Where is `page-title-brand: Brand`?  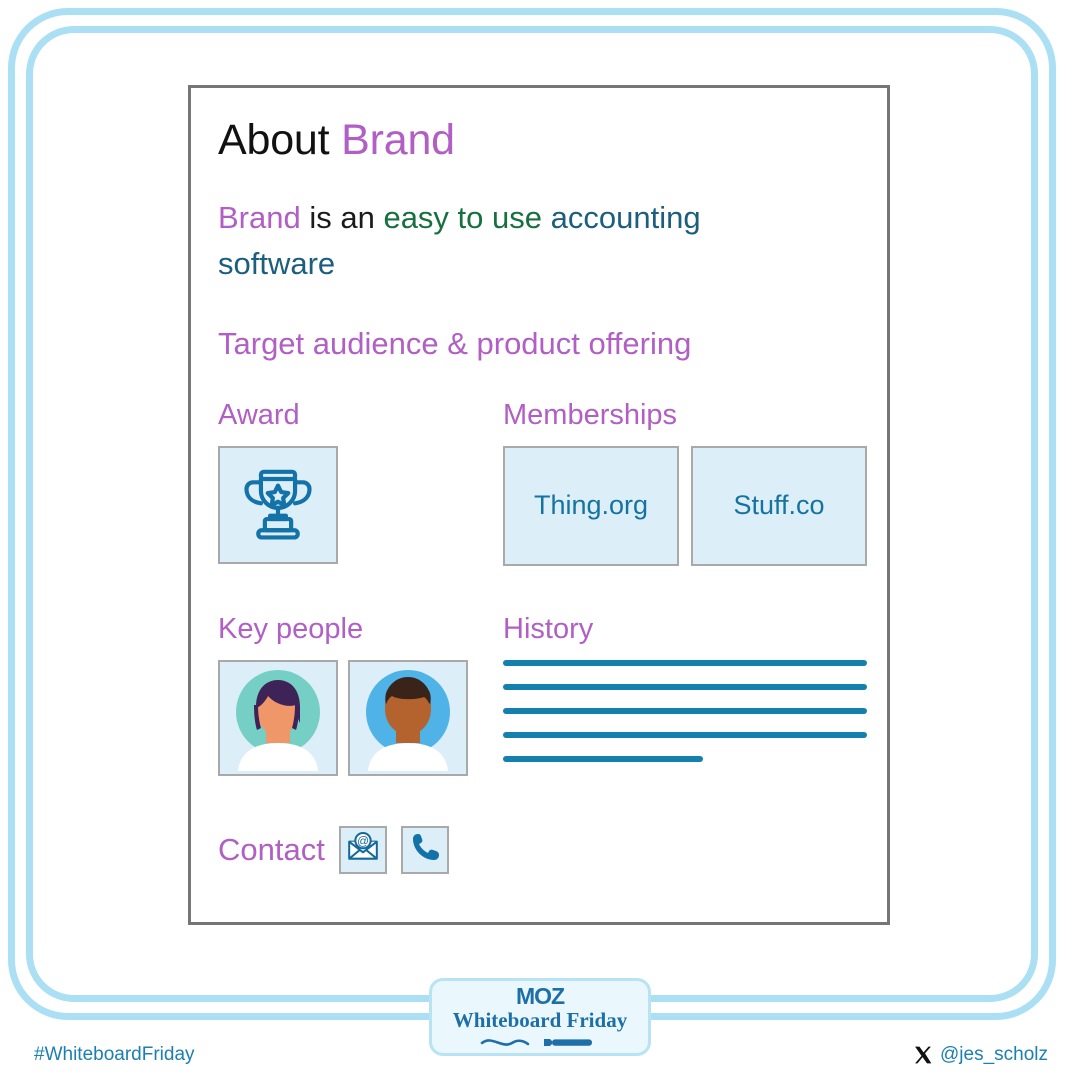
page-title-brand: Brand is located at coordinates (398, 140).